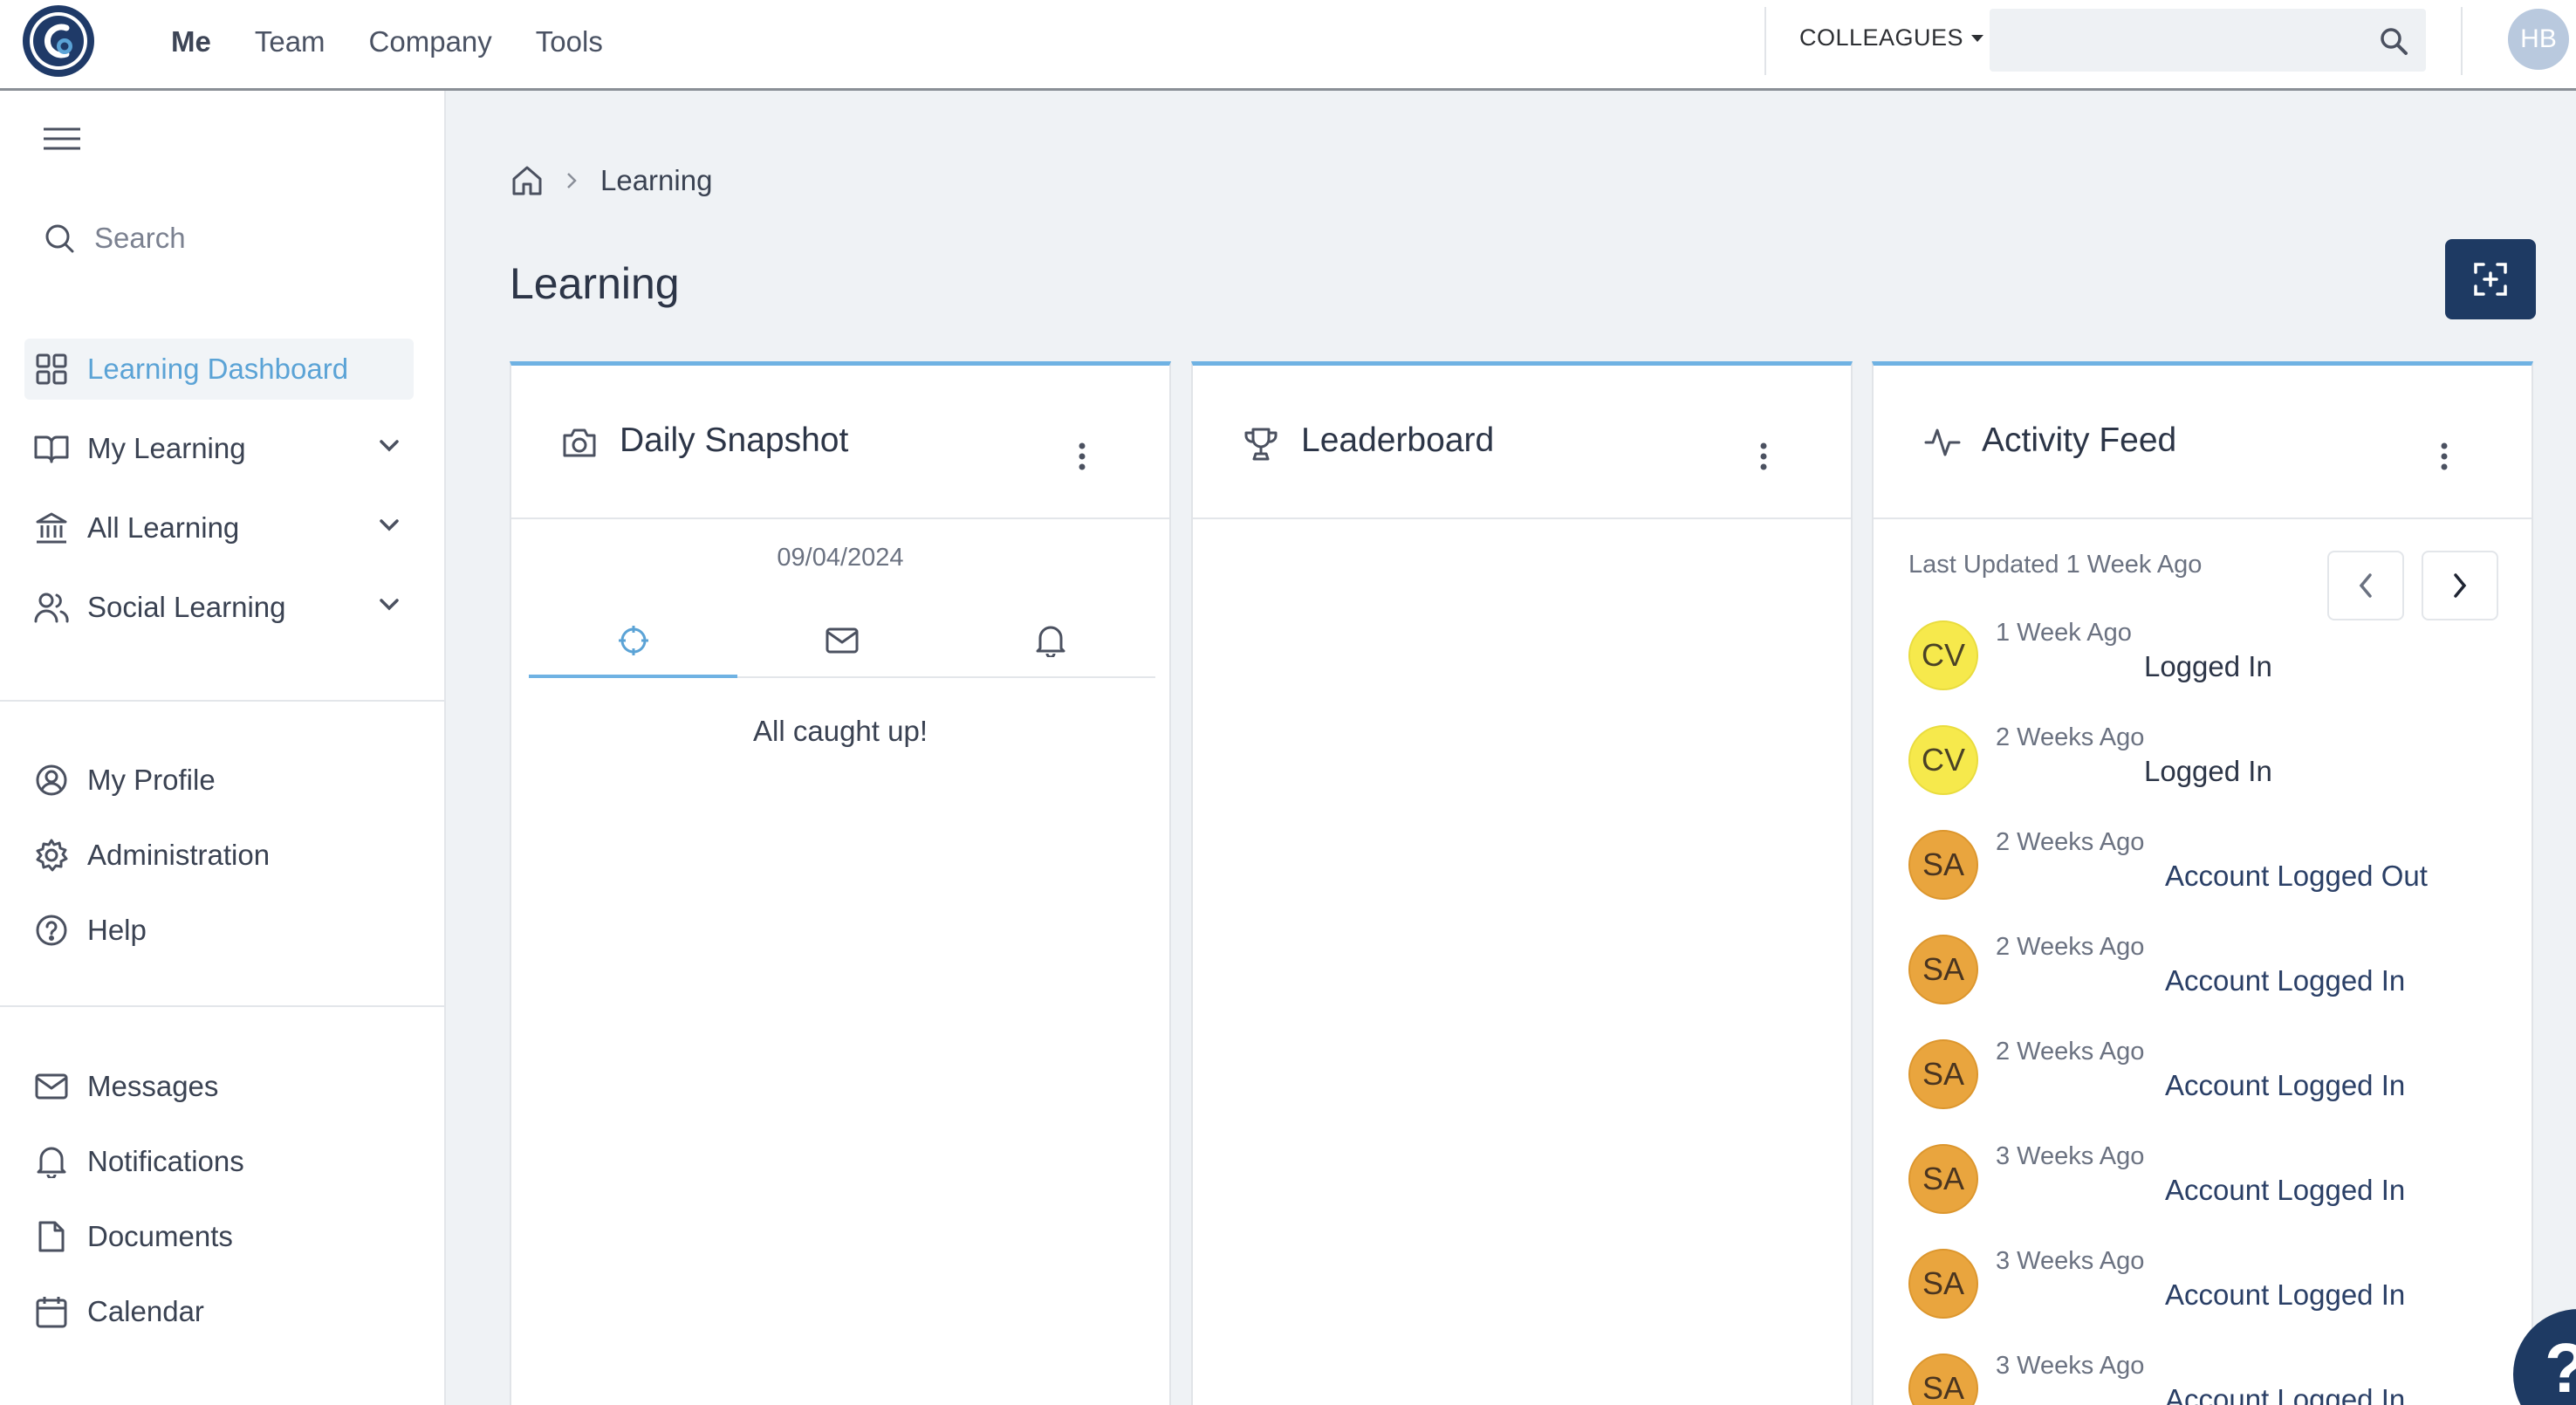 This screenshot has height=1405, width=2576. What do you see at coordinates (2208, 41) in the screenshot?
I see `colleague-search-input` at bounding box center [2208, 41].